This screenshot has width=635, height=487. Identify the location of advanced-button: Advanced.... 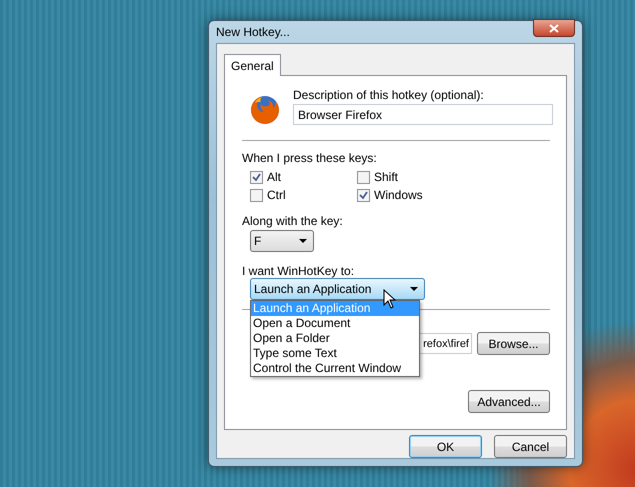
(509, 401).